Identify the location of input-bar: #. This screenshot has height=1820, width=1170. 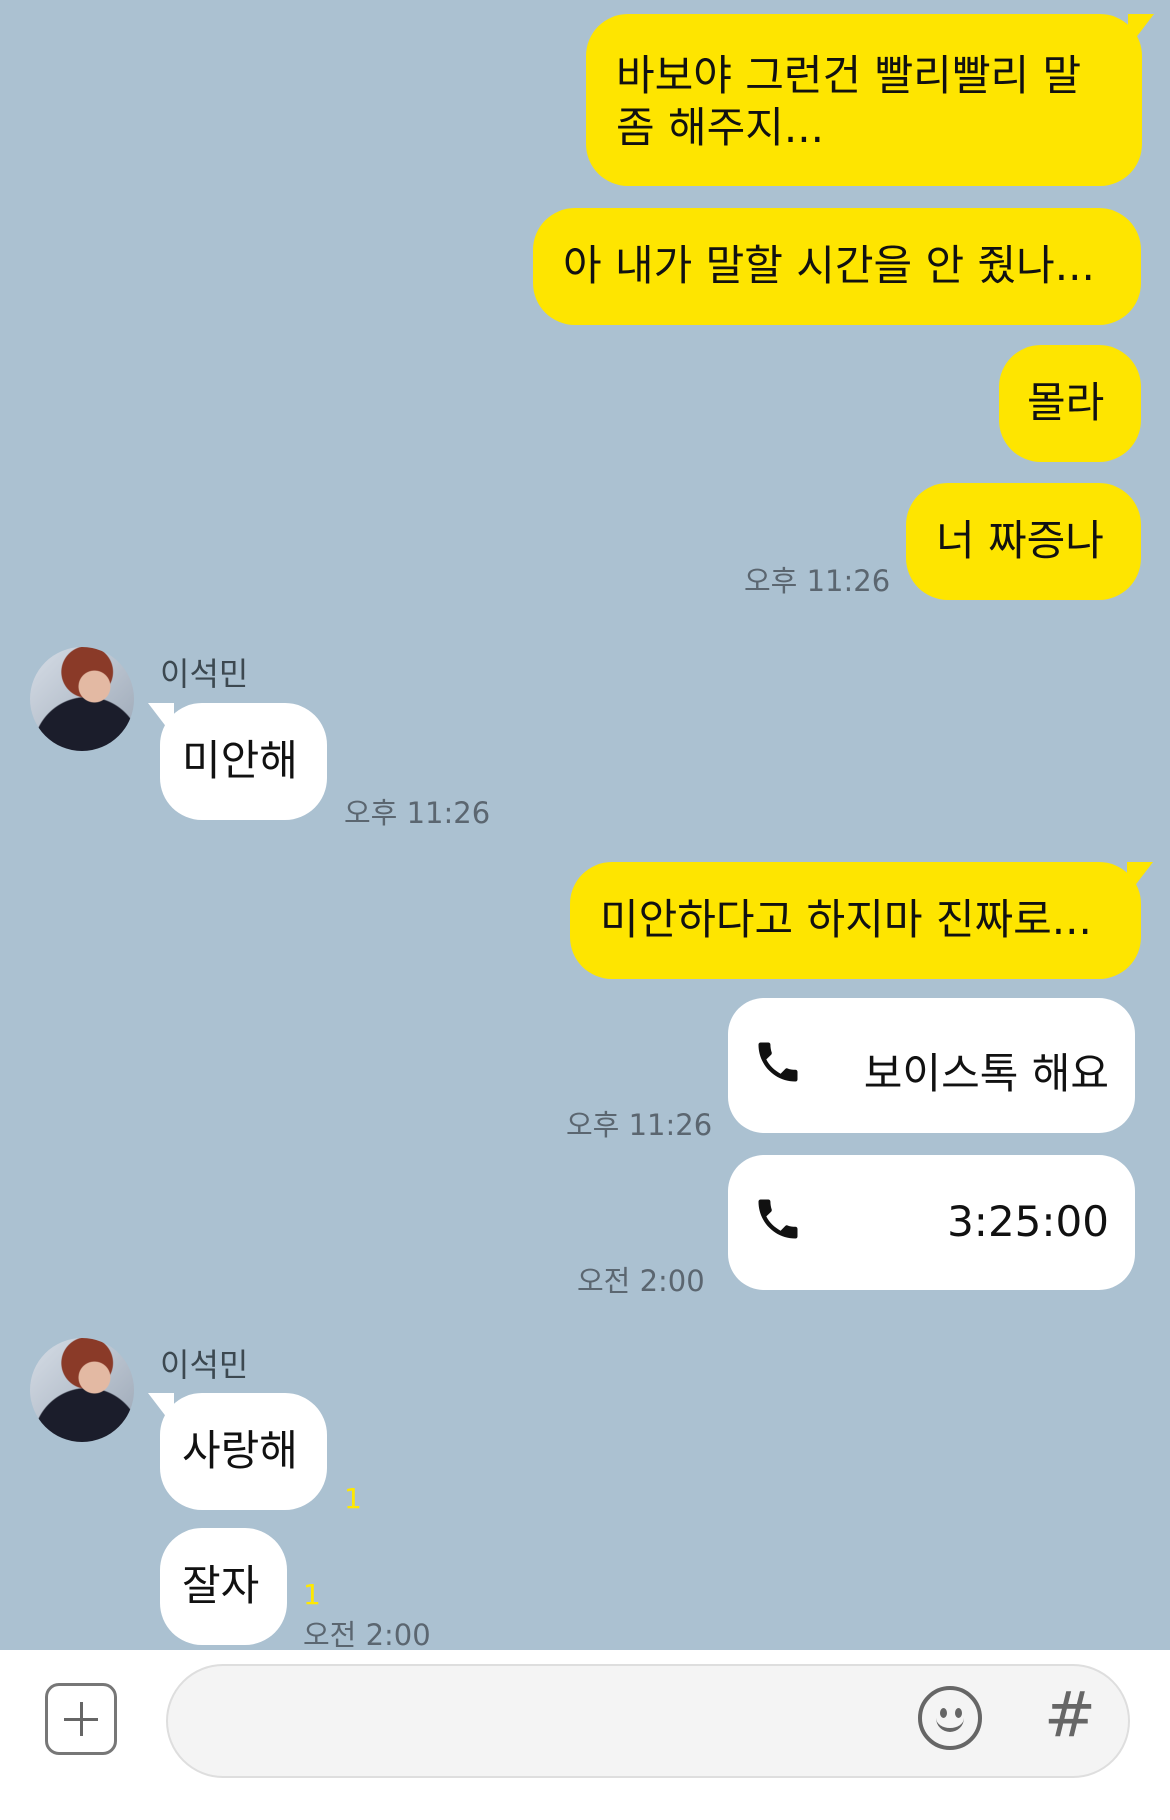
(585, 1735).